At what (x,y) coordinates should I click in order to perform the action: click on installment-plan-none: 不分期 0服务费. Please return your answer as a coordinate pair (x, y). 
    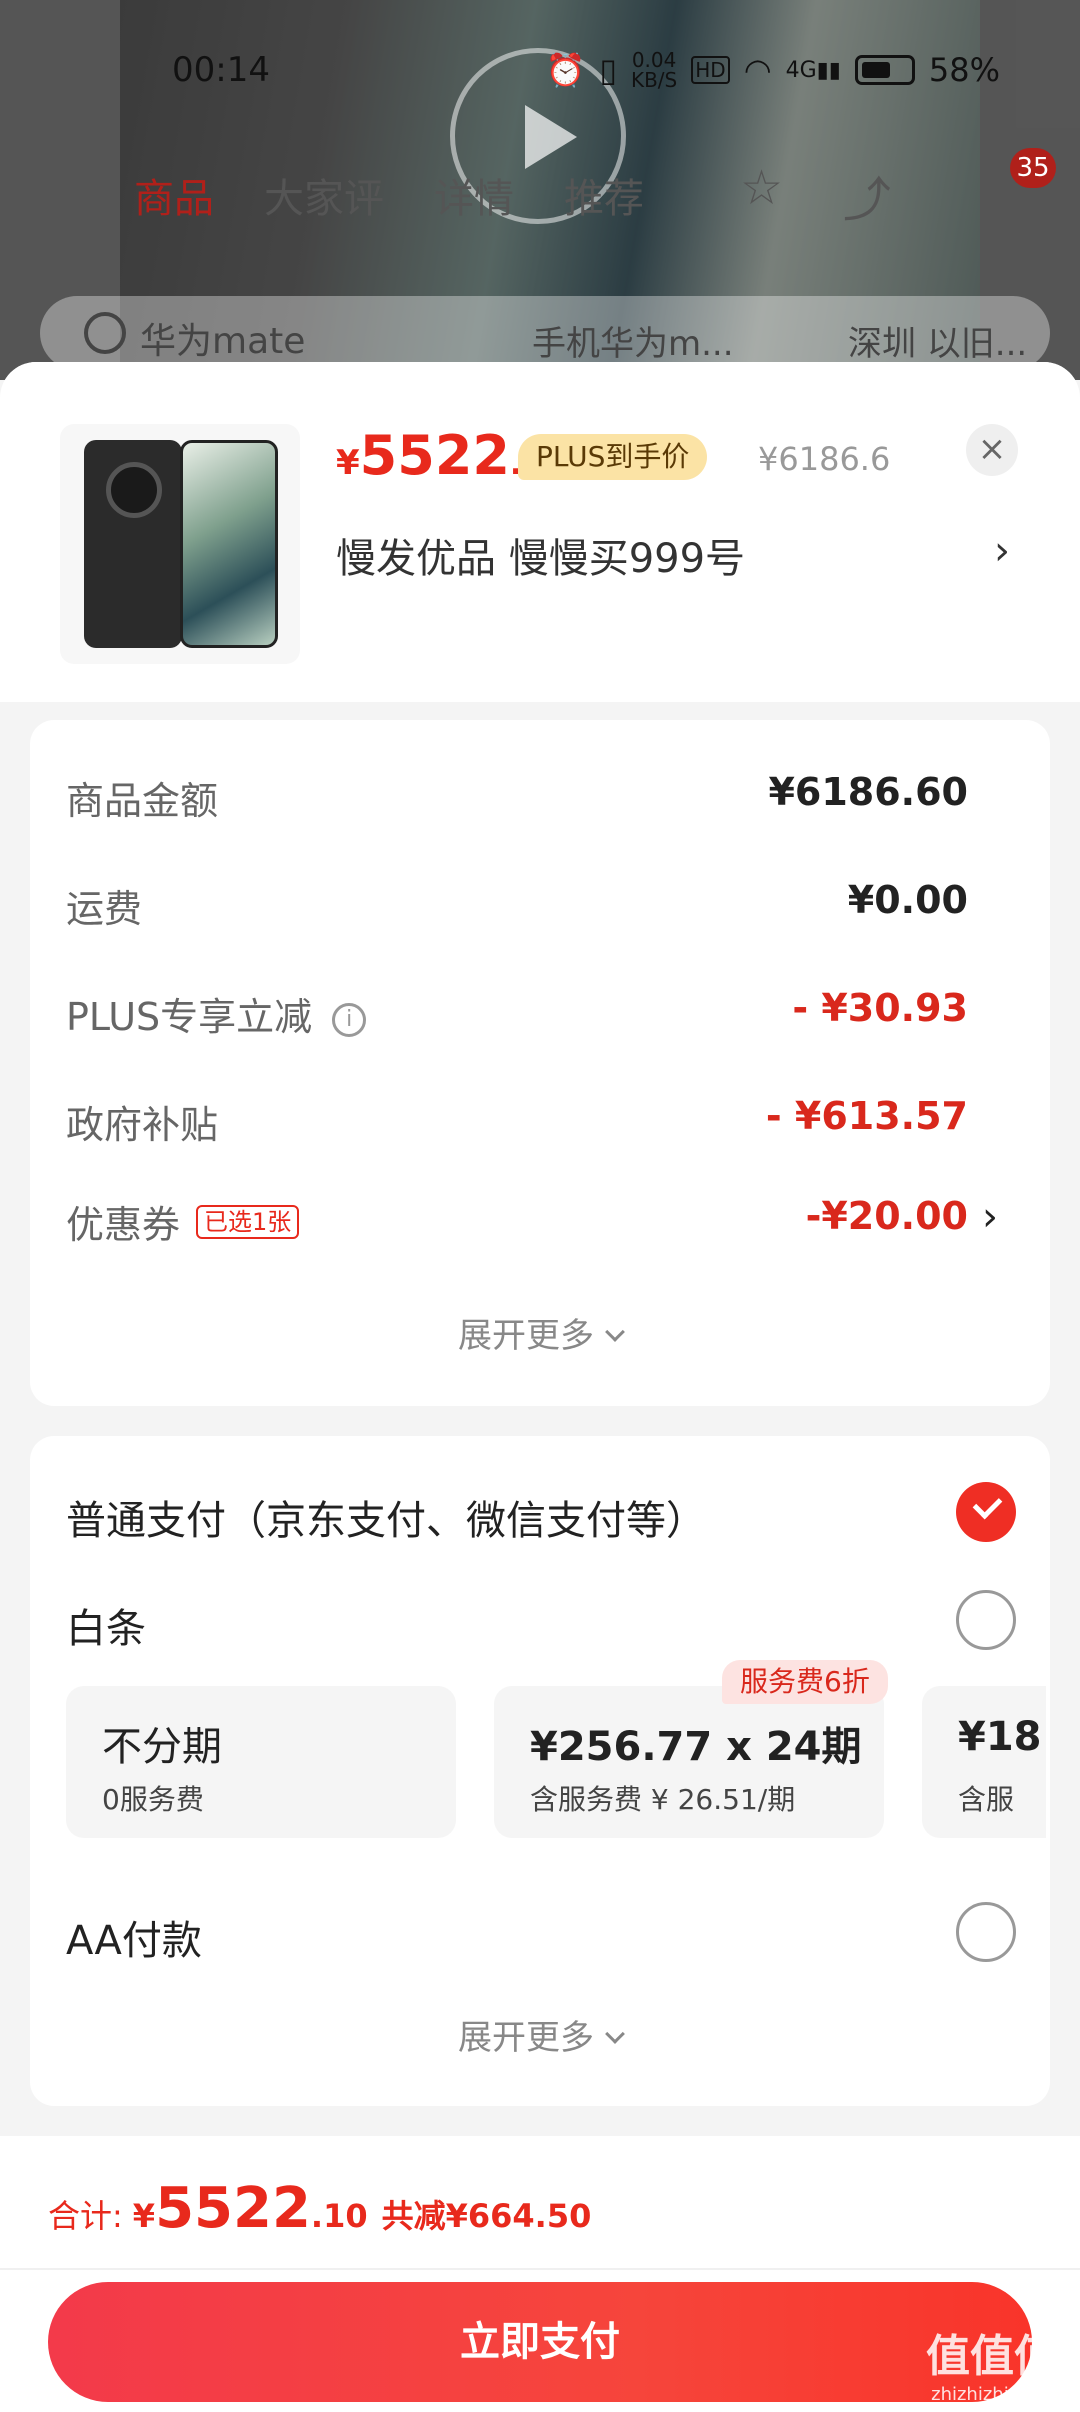
    Looking at the image, I should click on (261, 1762).